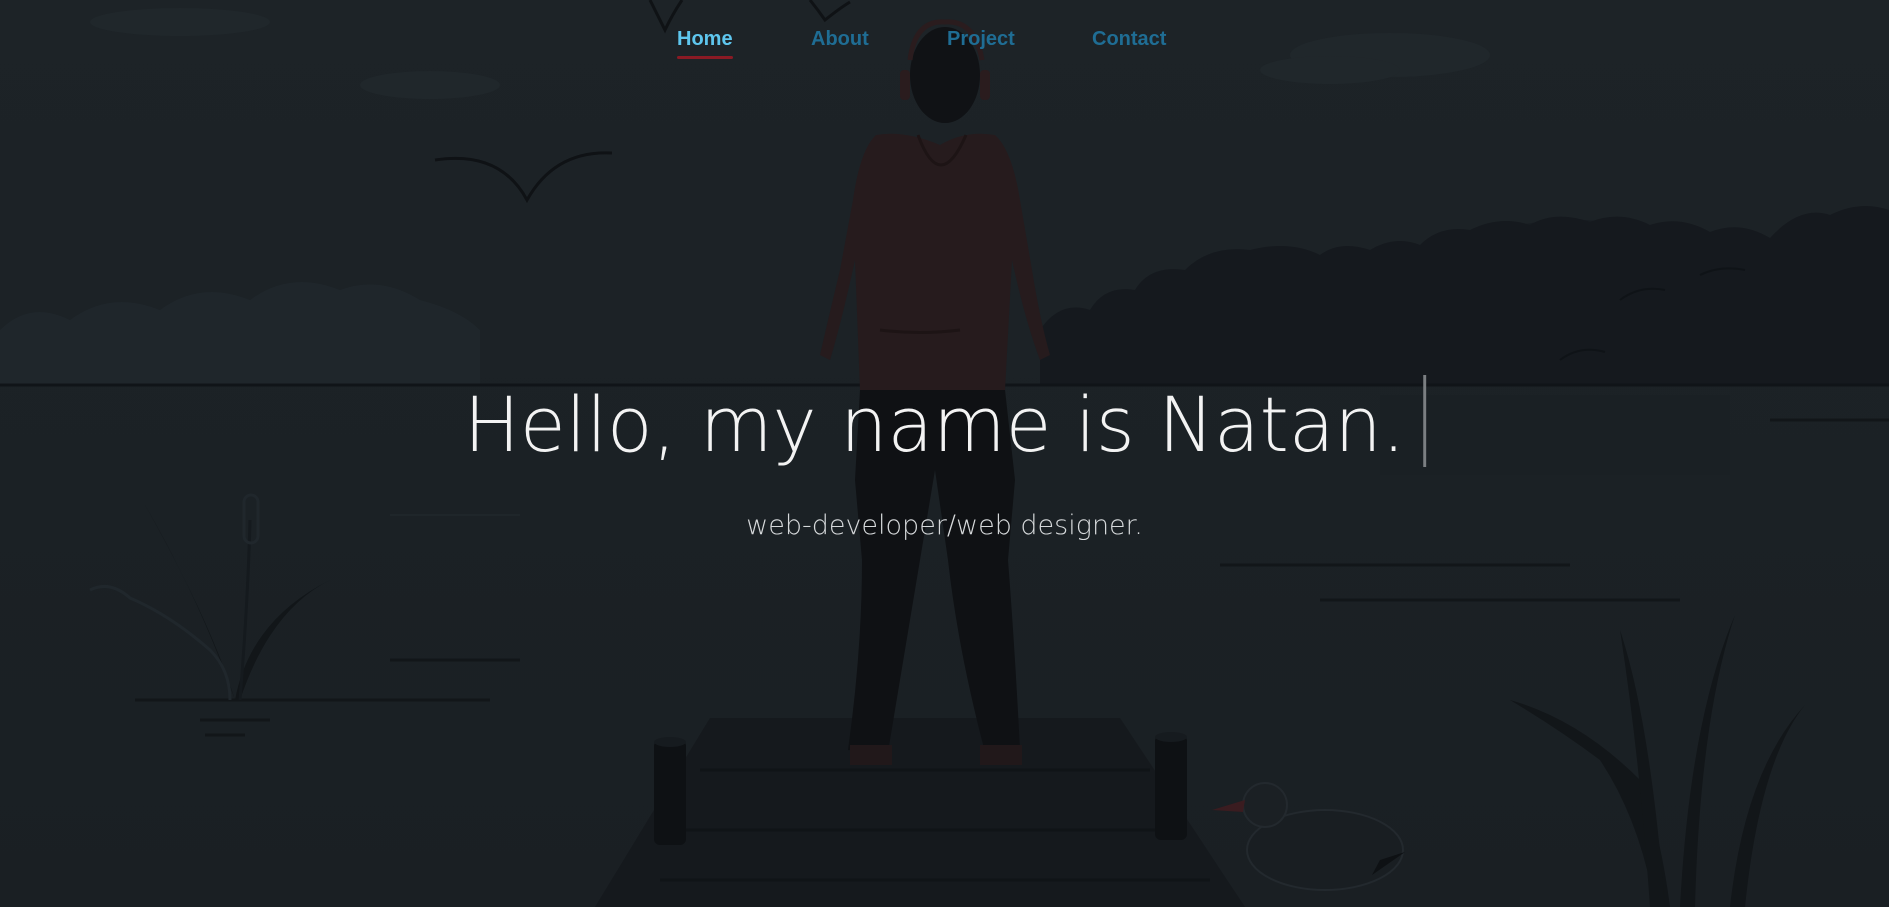 Image resolution: width=1889 pixels, height=907 pixels. What do you see at coordinates (705, 39) in the screenshot?
I see `nav-home-label: Home` at bounding box center [705, 39].